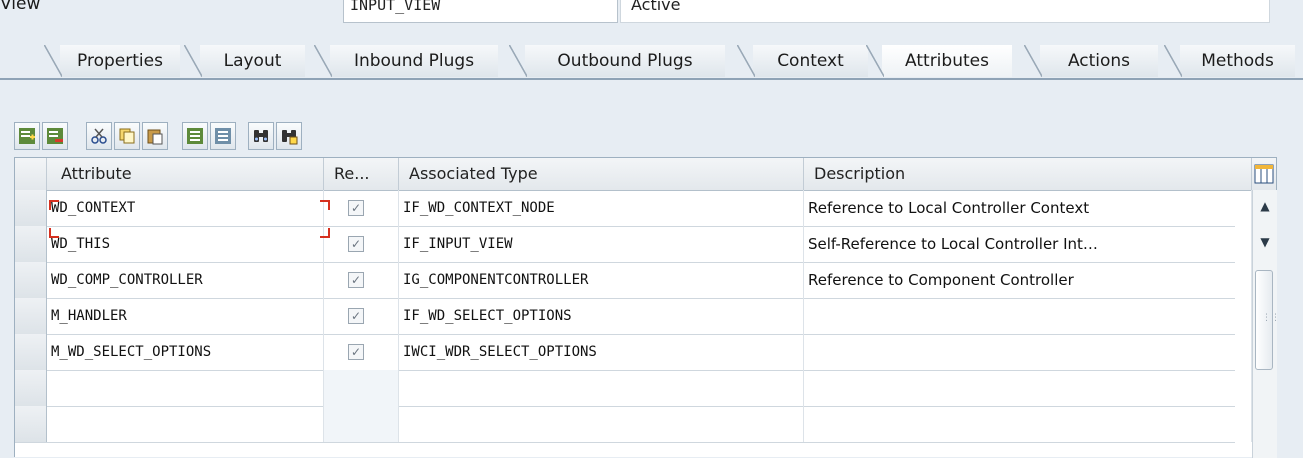  What do you see at coordinates (601, 316) in the screenshot?
I see `associated-type-cell: IF_WD_SELECT_OPTIONS` at bounding box center [601, 316].